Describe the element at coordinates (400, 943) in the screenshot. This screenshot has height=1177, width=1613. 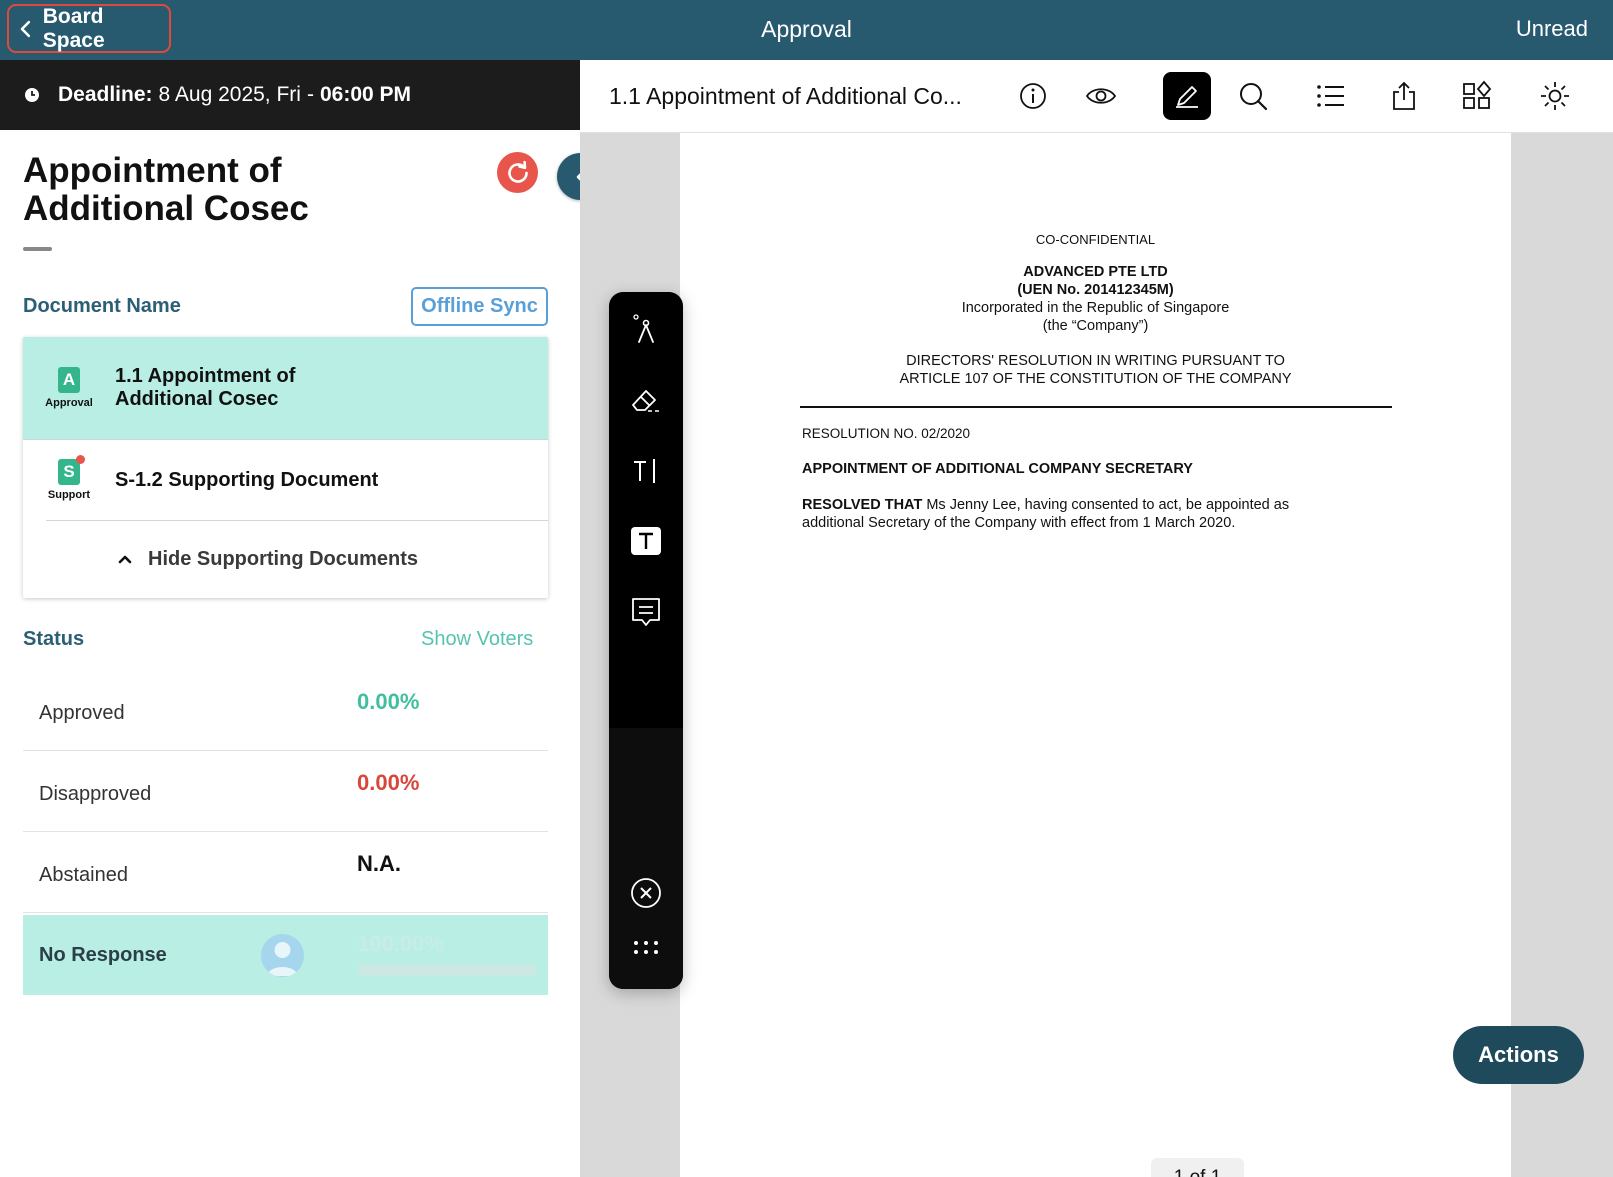
I see `status-value-no-response: 100.00%` at that location.